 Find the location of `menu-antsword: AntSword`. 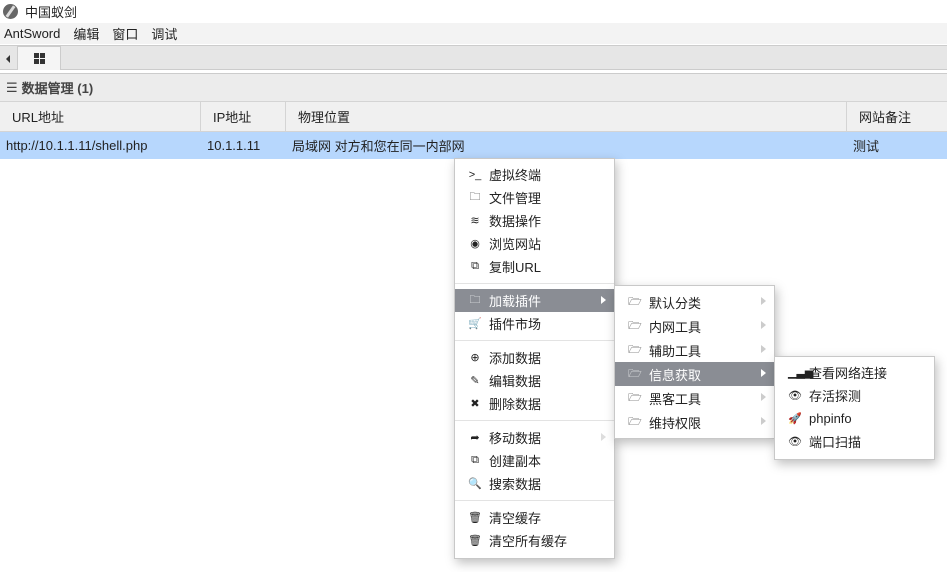

menu-antsword: AntSword is located at coordinates (32, 33).